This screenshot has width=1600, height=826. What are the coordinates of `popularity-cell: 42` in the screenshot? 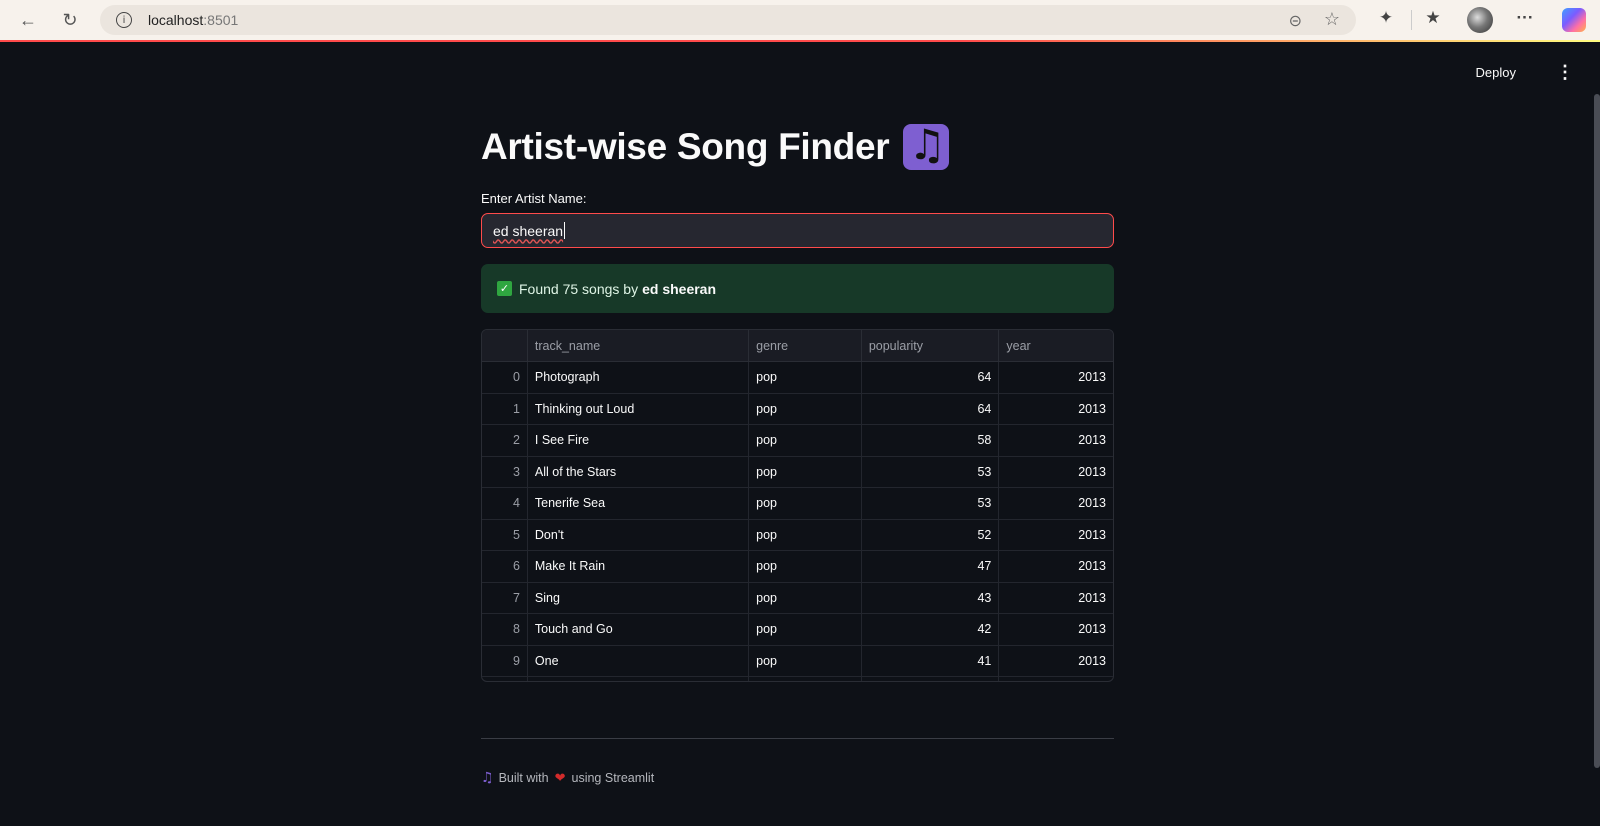 It's located at (931, 629).